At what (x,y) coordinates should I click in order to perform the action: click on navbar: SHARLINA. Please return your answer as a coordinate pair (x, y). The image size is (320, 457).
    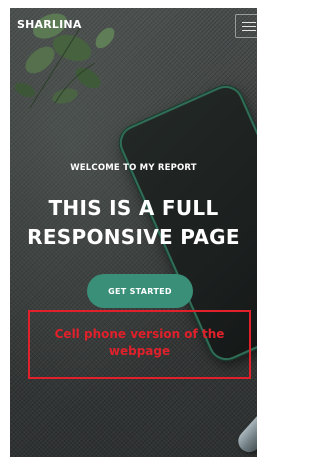
    Looking at the image, I should click on (133, 26).